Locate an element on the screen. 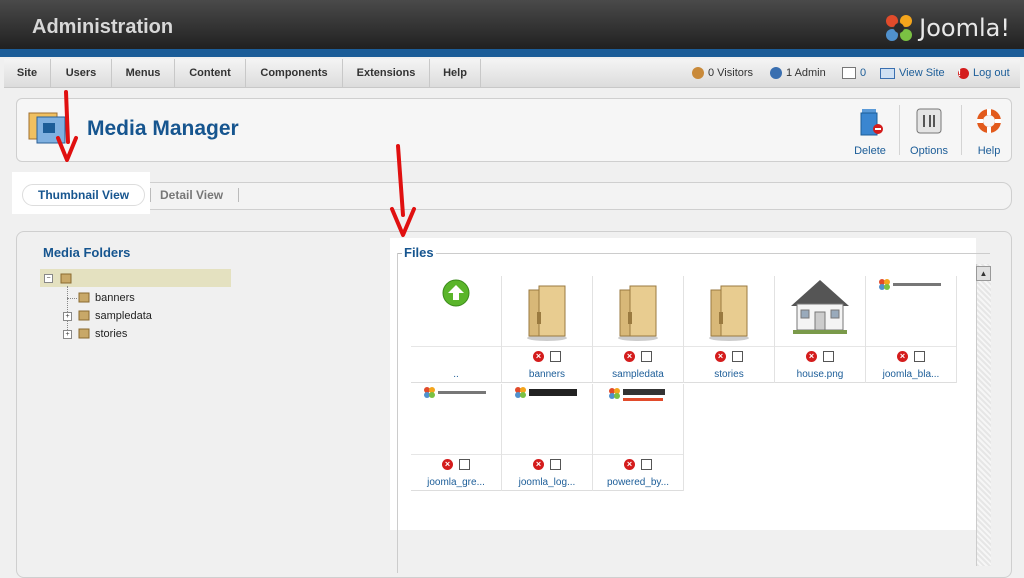 The image size is (1024, 578). options-button: Options is located at coordinates (929, 131).